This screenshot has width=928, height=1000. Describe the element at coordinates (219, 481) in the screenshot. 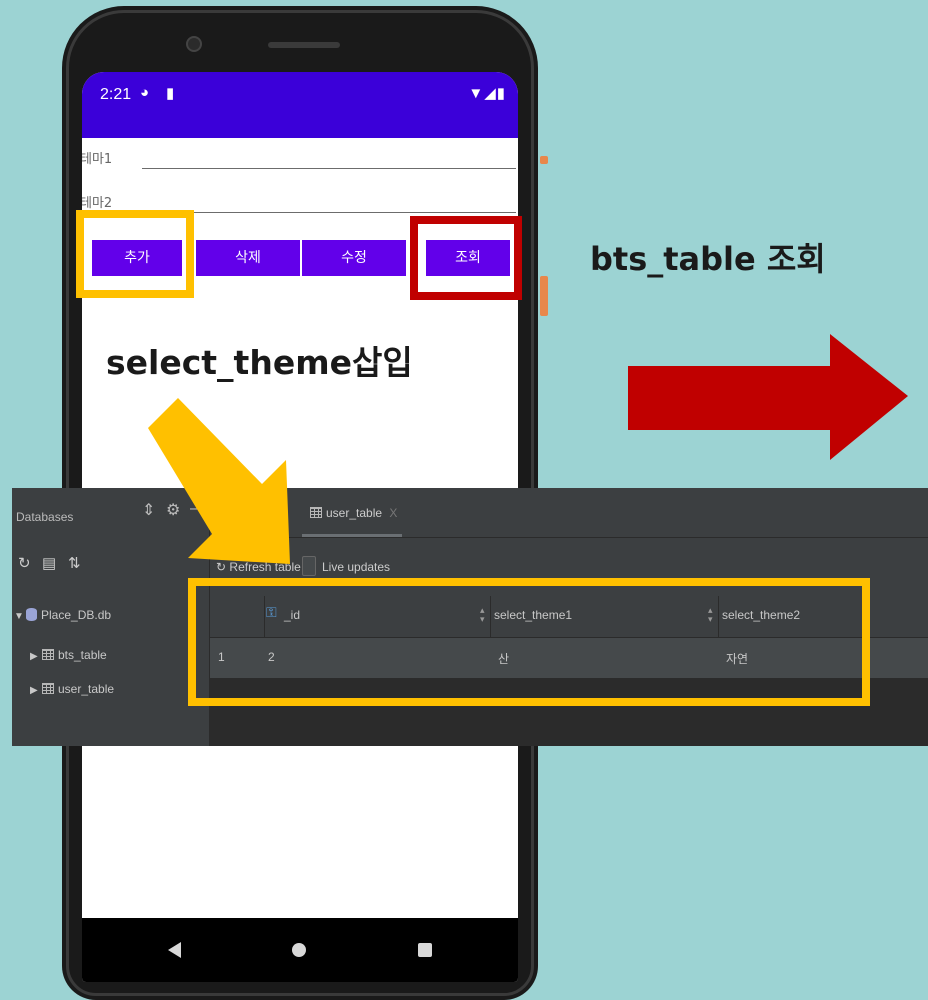

I see `yellow-arrow-icon` at that location.